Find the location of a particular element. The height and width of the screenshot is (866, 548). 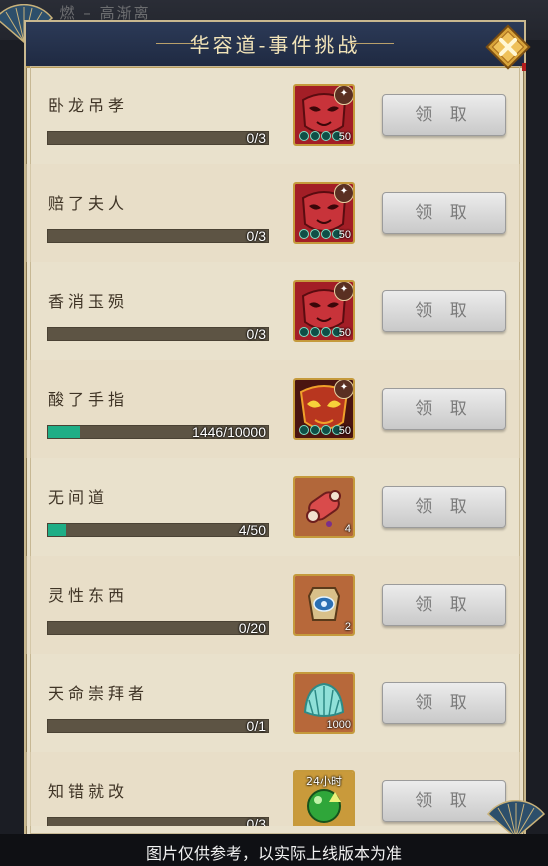

task-name: 无间道 is located at coordinates (78, 497).